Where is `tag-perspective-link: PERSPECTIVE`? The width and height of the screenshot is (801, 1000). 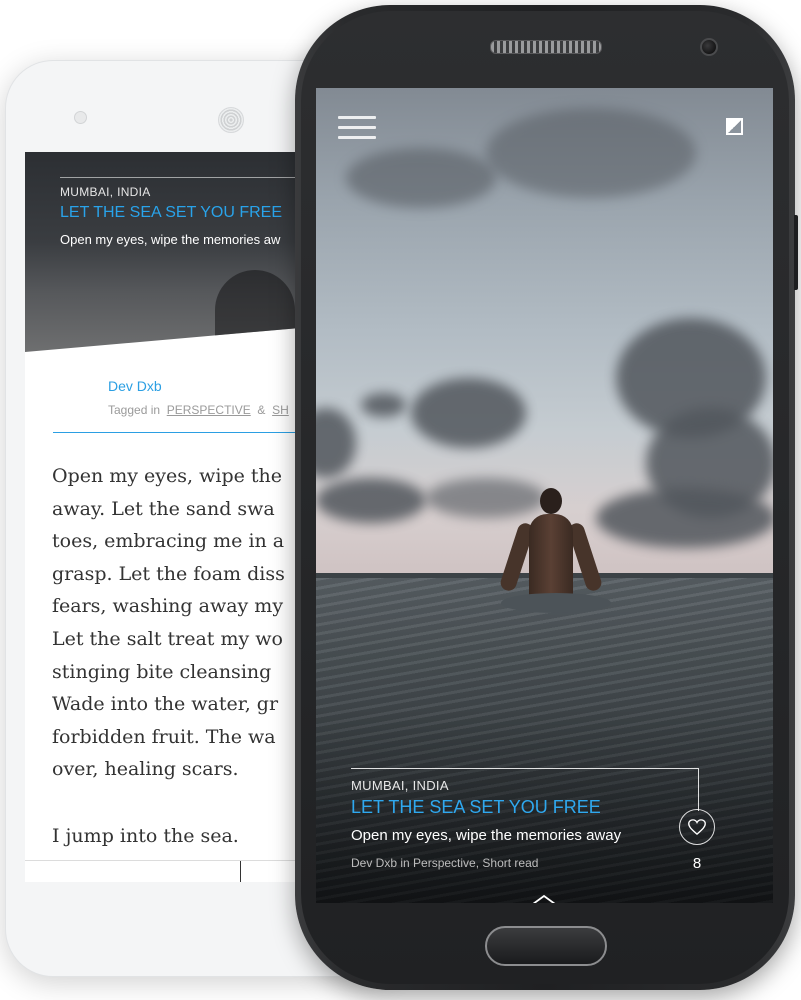 tag-perspective-link: PERSPECTIVE is located at coordinates (209, 410).